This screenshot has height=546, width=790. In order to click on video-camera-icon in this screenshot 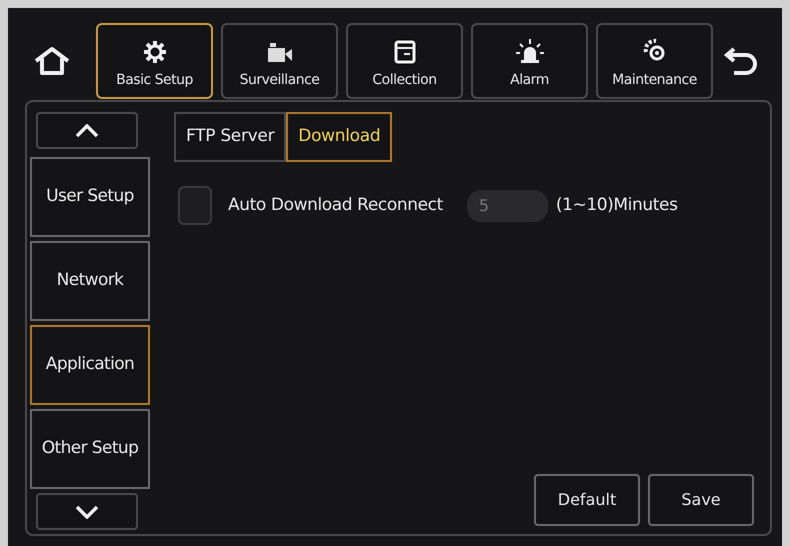, I will do `click(279, 53)`.